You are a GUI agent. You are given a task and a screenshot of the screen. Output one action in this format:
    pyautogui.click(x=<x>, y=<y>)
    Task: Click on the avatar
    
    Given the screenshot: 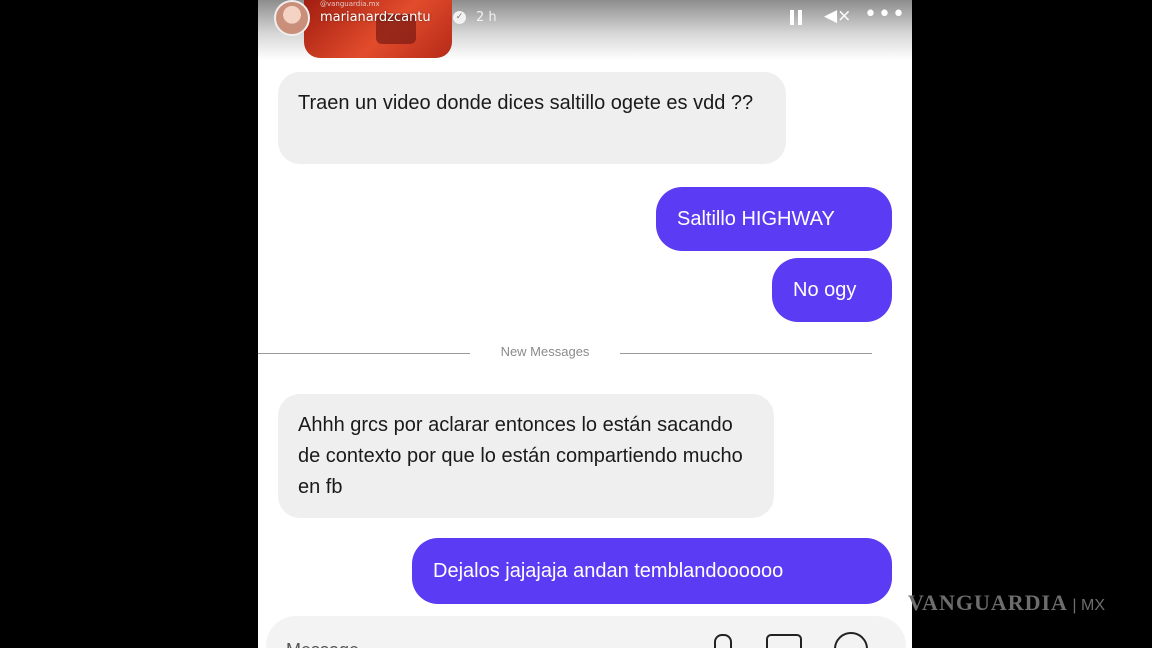 What is the action you would take?
    pyautogui.click(x=292, y=18)
    